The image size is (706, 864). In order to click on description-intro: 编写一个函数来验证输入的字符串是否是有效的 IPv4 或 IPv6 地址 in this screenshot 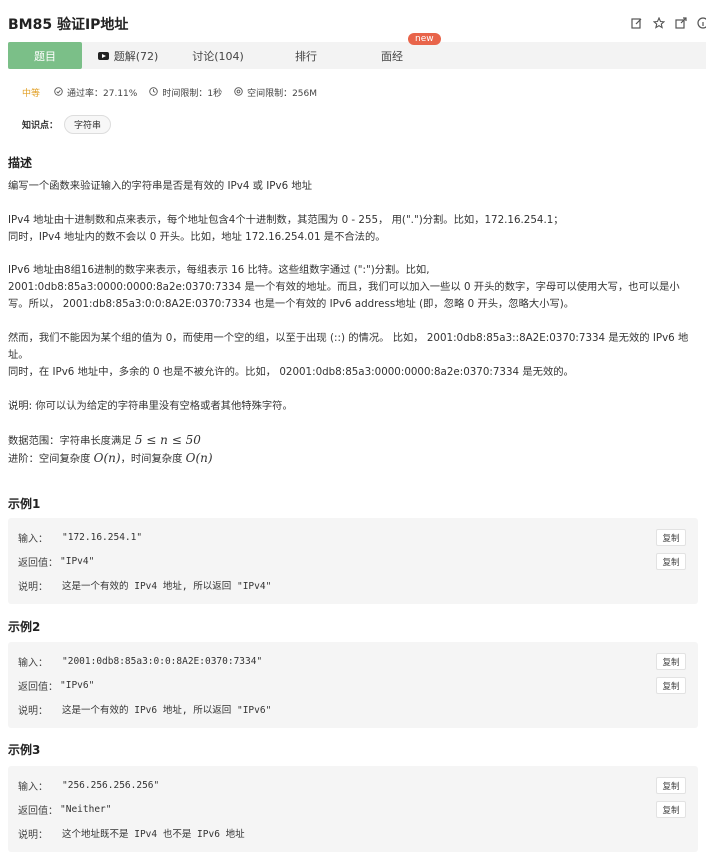, I will do `click(160, 186)`.